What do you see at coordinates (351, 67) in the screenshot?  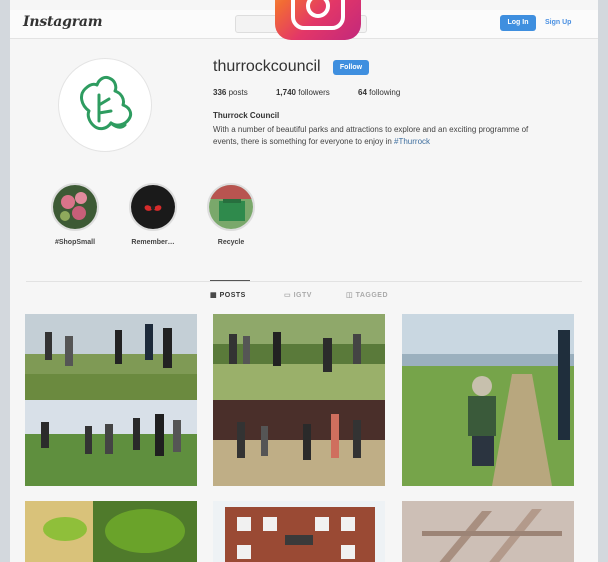 I see `follow-button: Follow` at bounding box center [351, 67].